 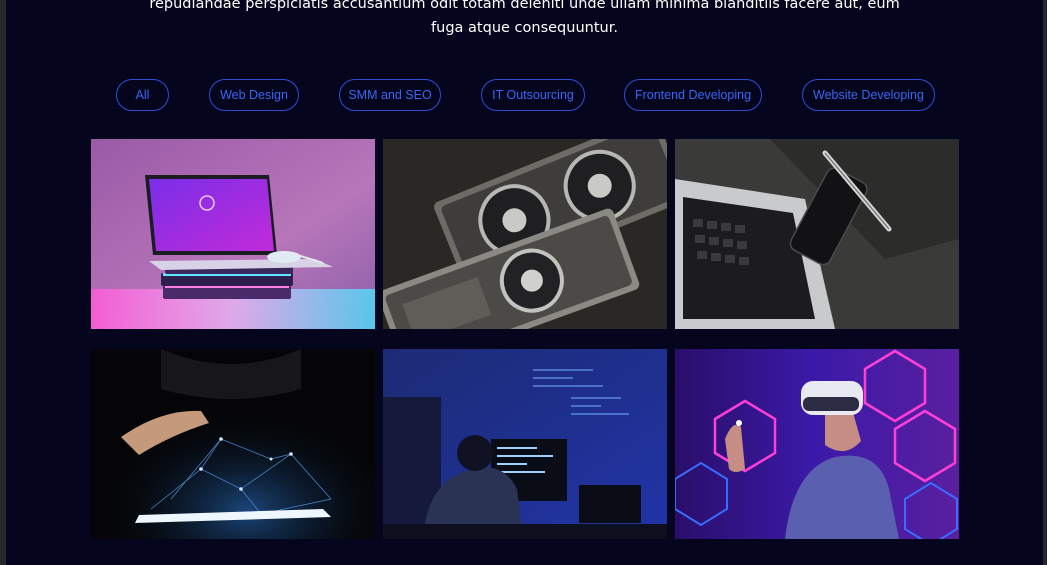 I want to click on intro-line-2: fuga atque consequuntur., so click(x=524, y=28).